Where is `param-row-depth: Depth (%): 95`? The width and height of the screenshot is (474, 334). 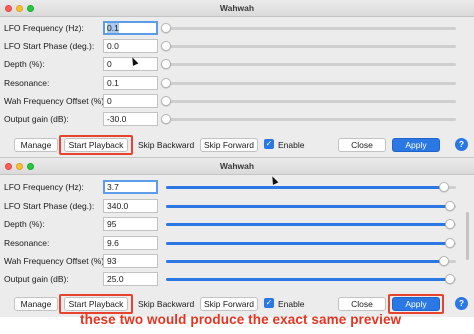 param-row-depth: Depth (%): 95 is located at coordinates (237, 225).